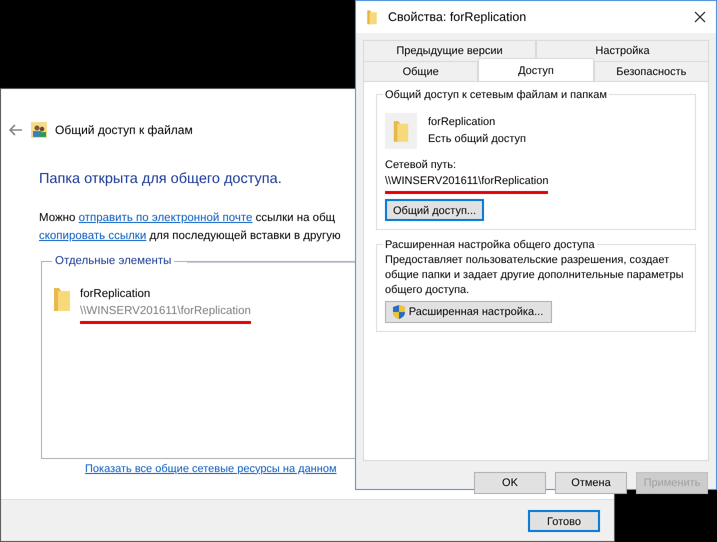  What do you see at coordinates (399, 312) in the screenshot?
I see `shield-icon` at bounding box center [399, 312].